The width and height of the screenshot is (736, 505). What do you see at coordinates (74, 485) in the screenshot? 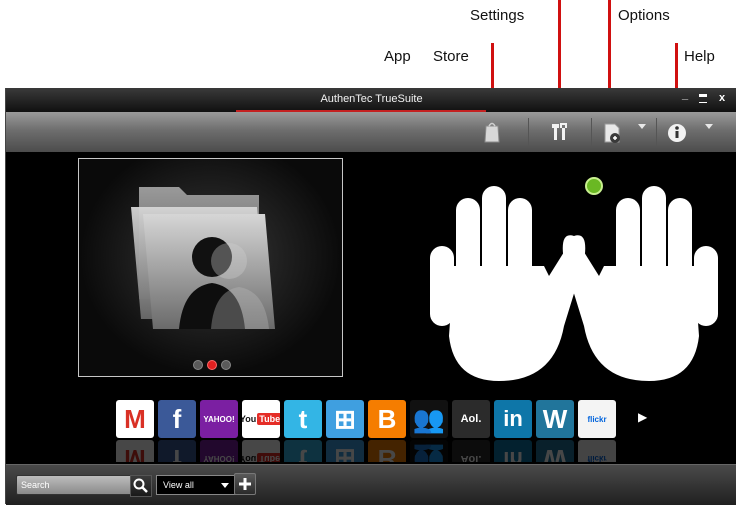
I see `search-input: Search` at bounding box center [74, 485].